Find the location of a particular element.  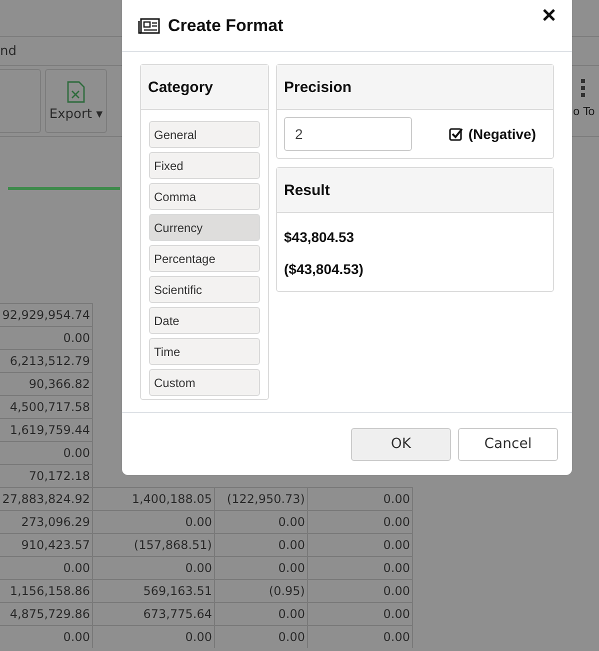

result-value: ($43,804.53) is located at coordinates (324, 269).